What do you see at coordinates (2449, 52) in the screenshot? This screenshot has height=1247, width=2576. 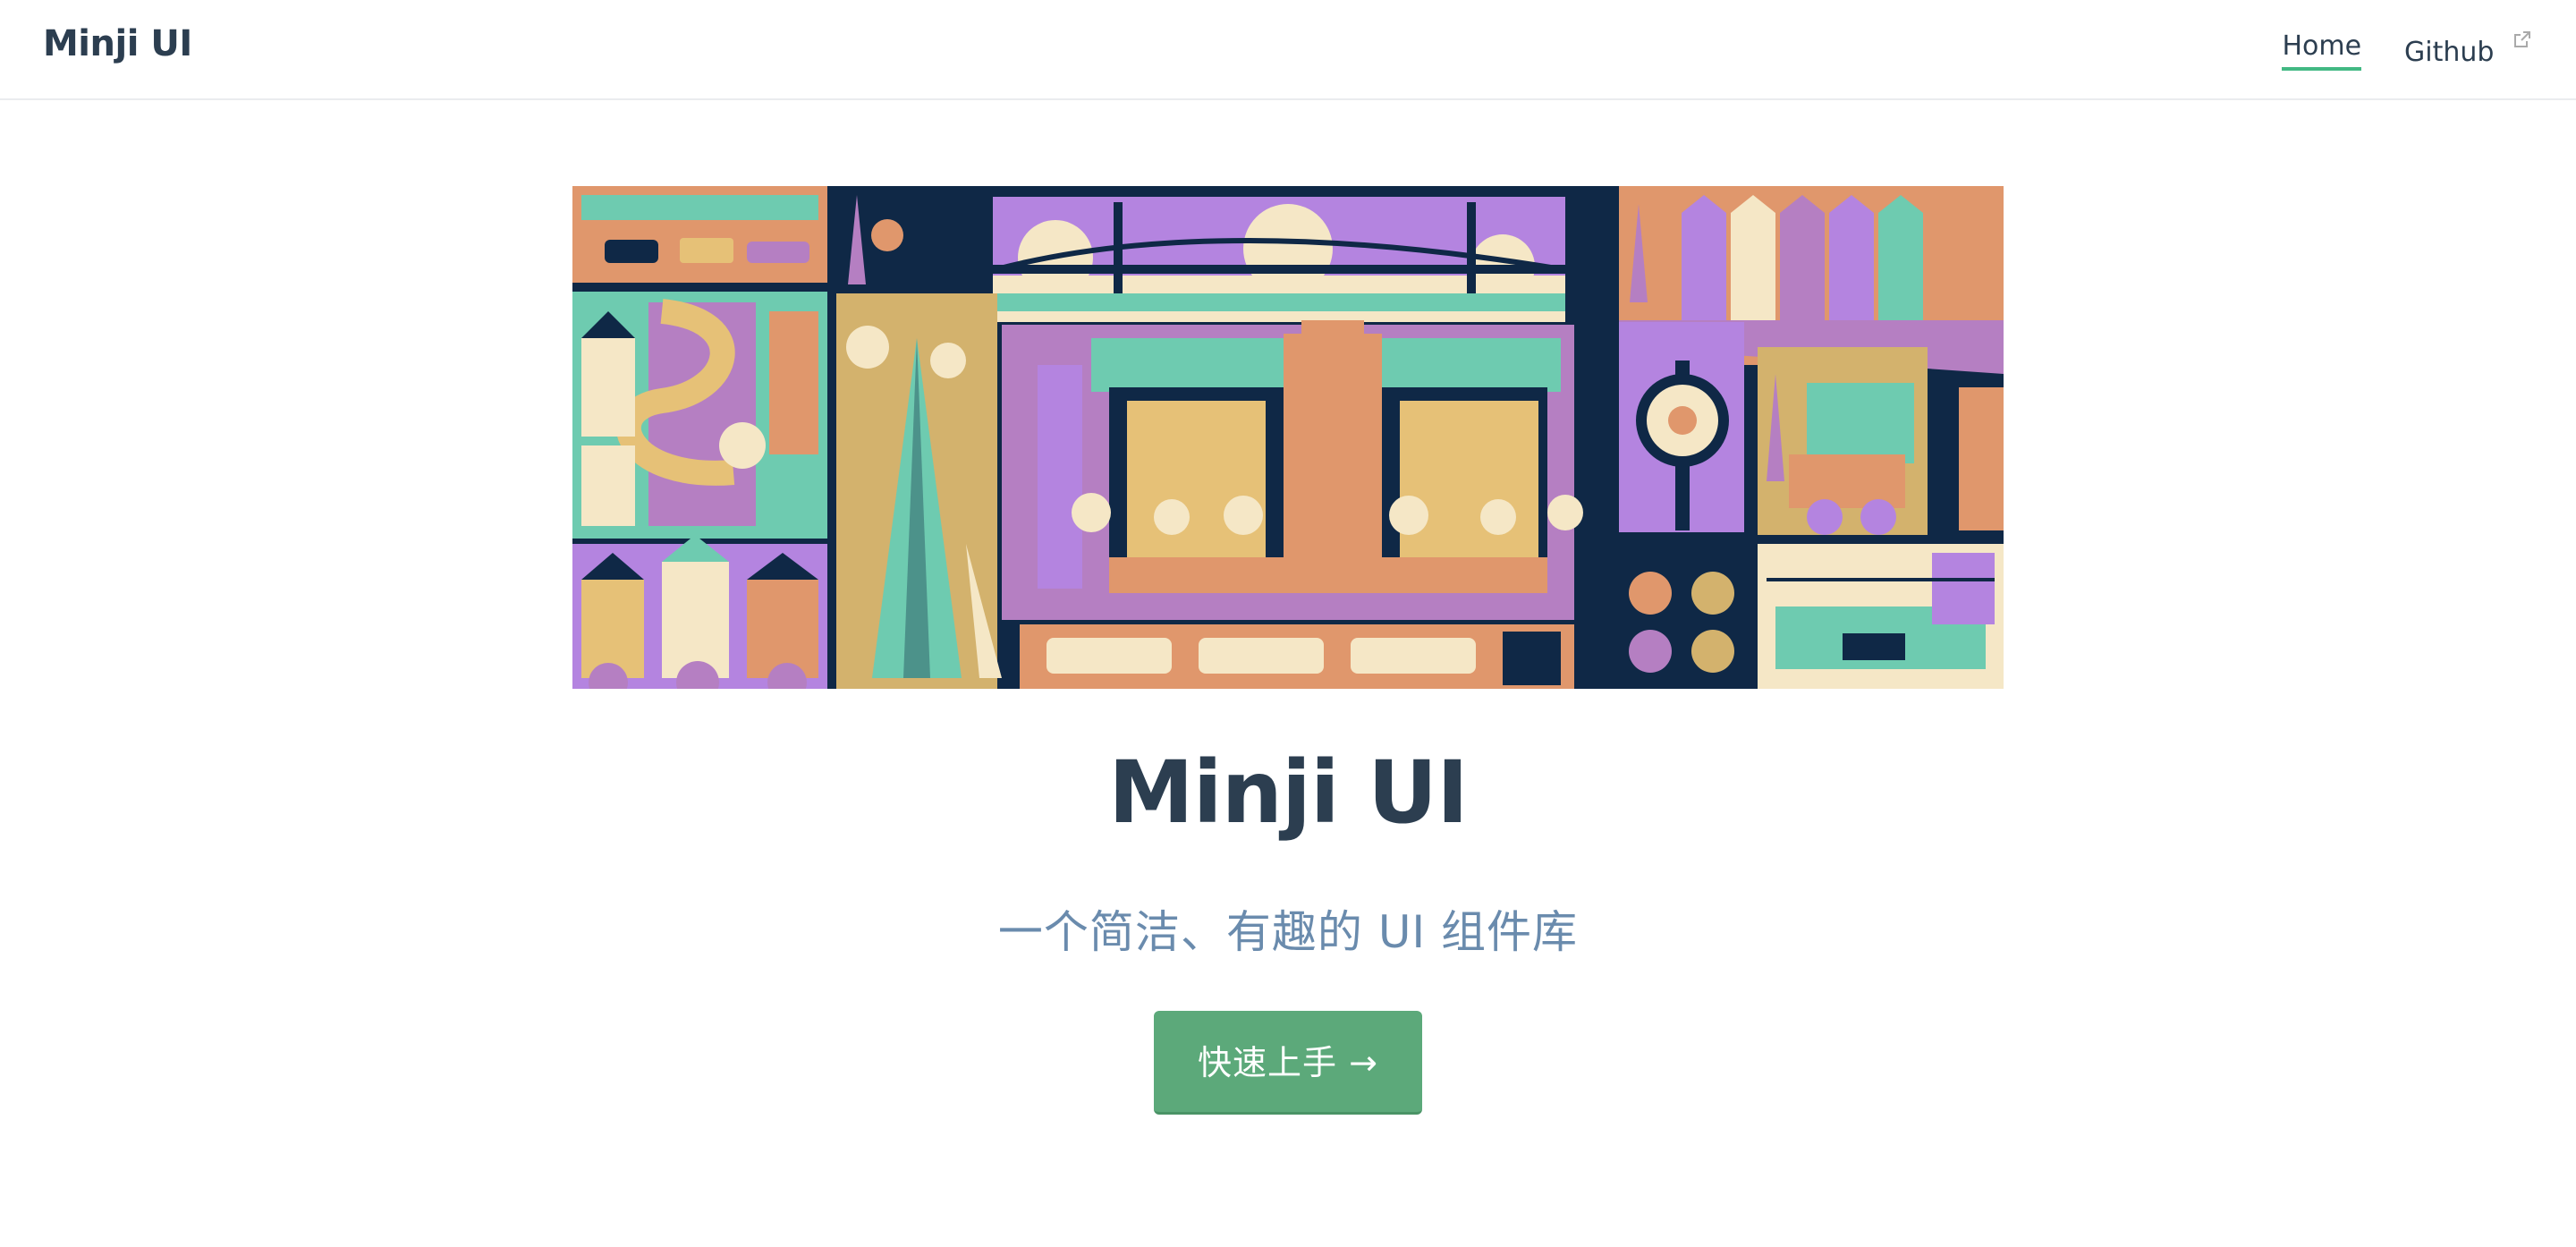 I see `nav-link-github-label: Github` at bounding box center [2449, 52].